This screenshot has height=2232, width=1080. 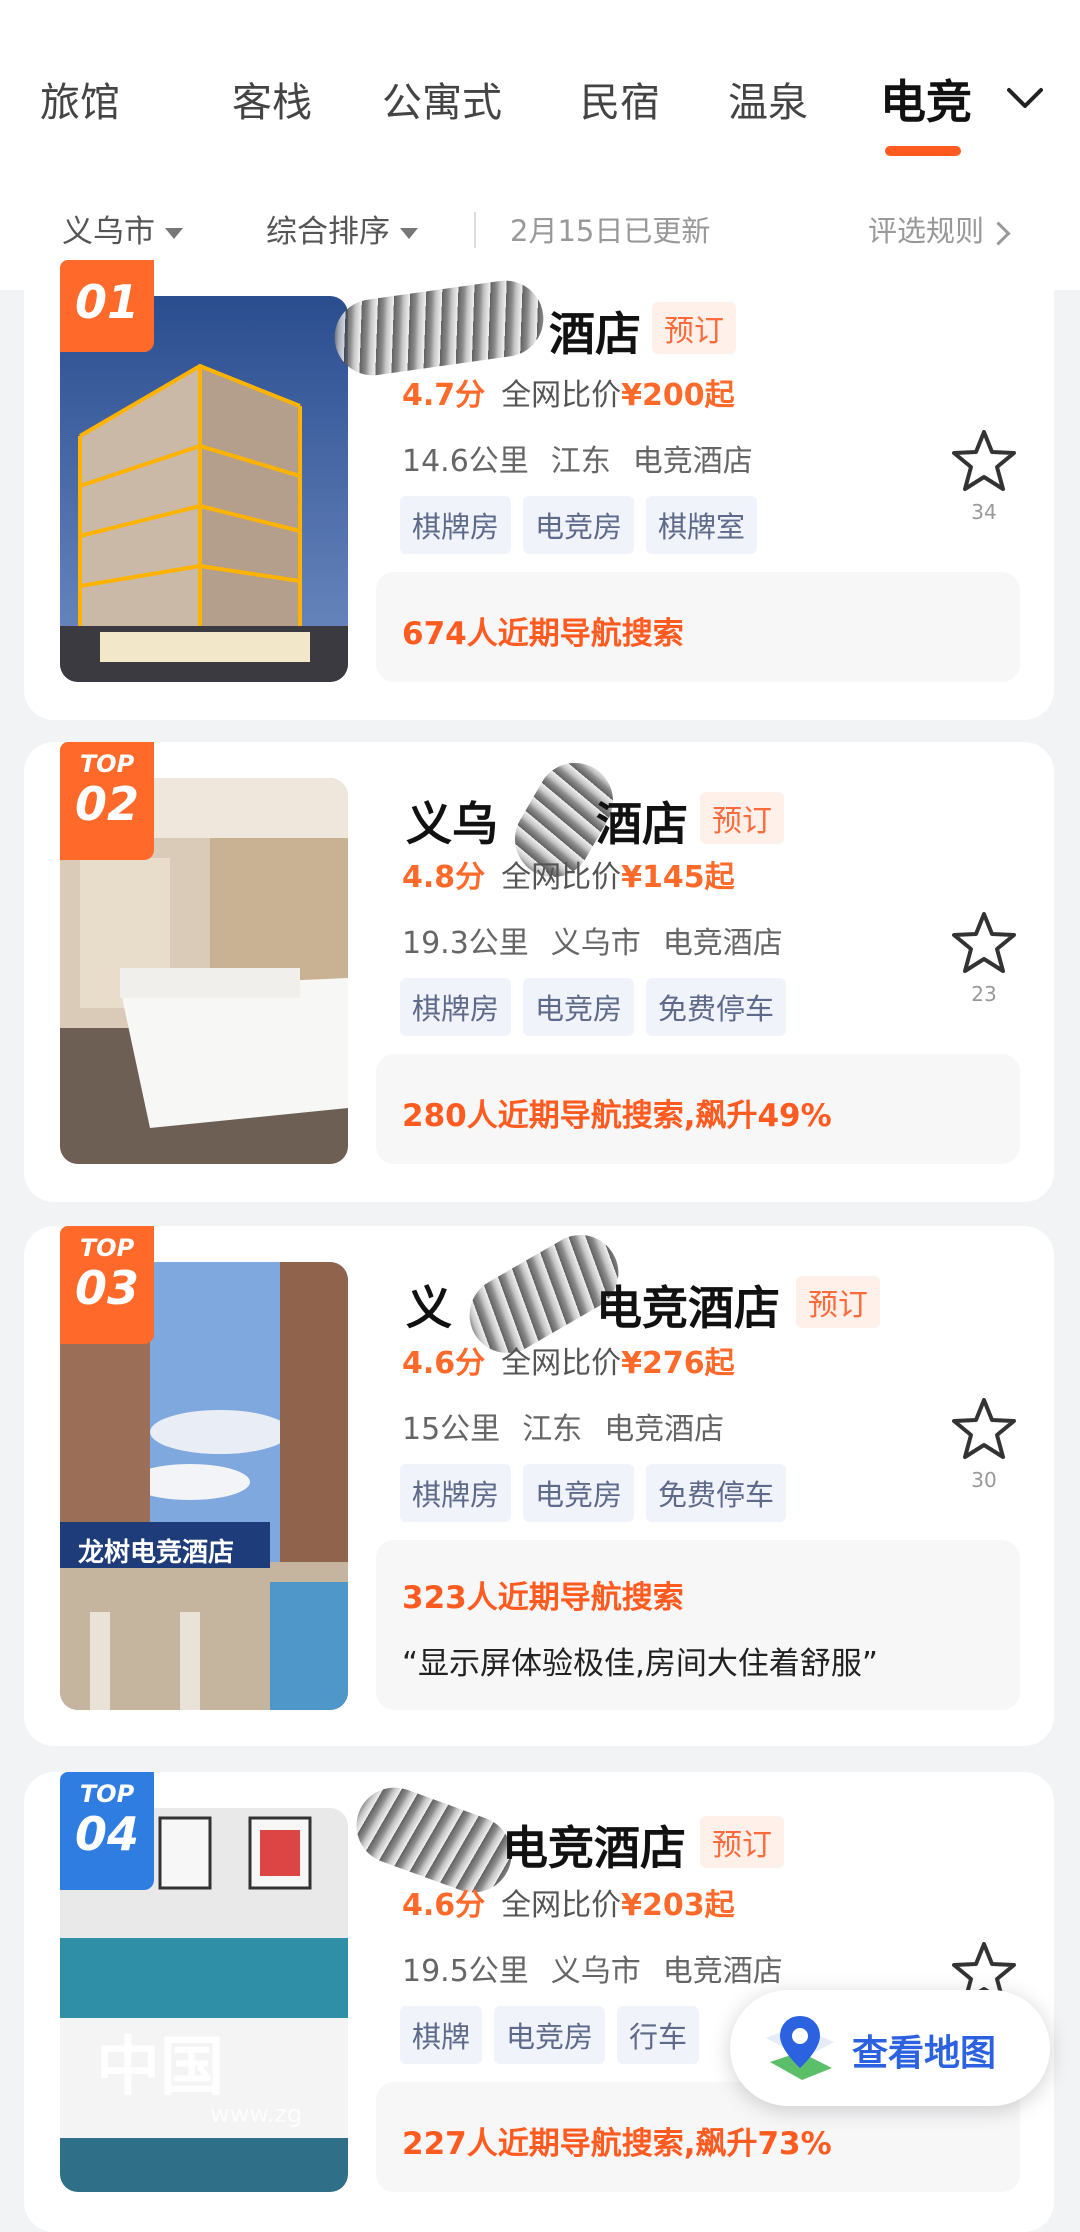 What do you see at coordinates (543, 1598) in the screenshot?
I see `search-trend-text: 323人近期导航搜索` at bounding box center [543, 1598].